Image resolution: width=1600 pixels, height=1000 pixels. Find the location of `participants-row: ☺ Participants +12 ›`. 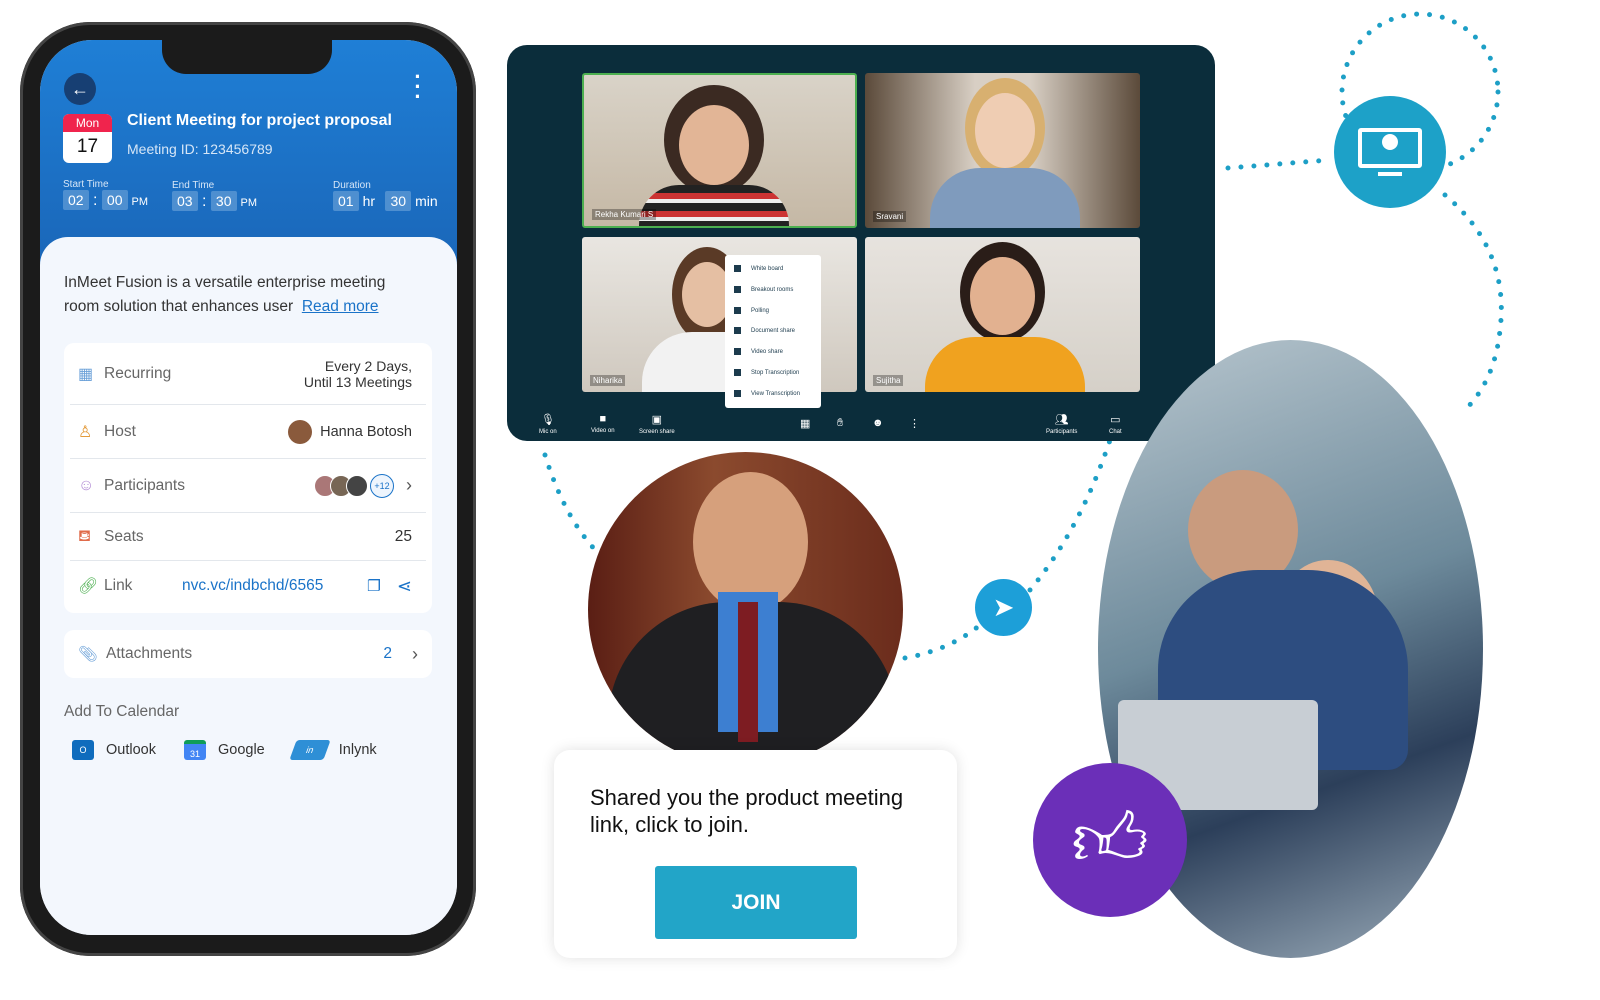

participants-row: ☺ Participants +12 › is located at coordinates (248, 486).